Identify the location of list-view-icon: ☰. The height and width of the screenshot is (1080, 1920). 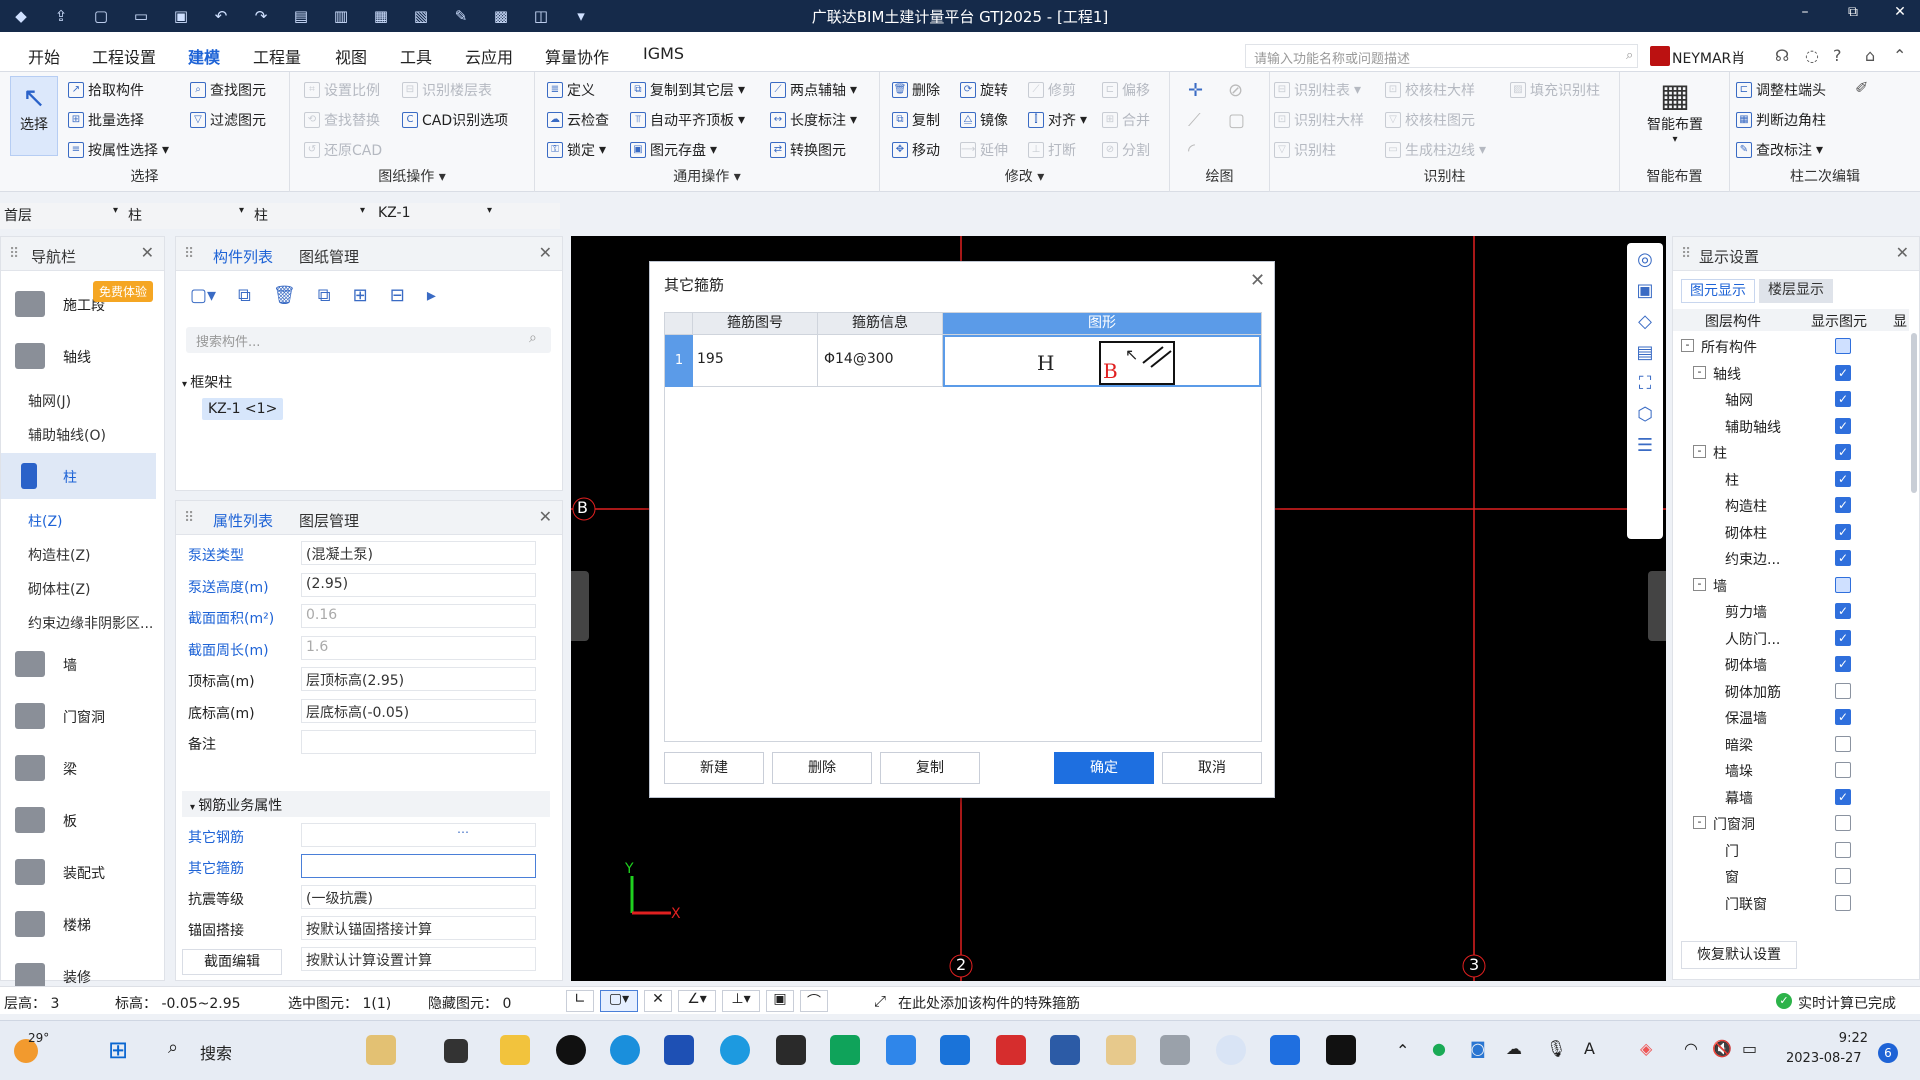
(1645, 445).